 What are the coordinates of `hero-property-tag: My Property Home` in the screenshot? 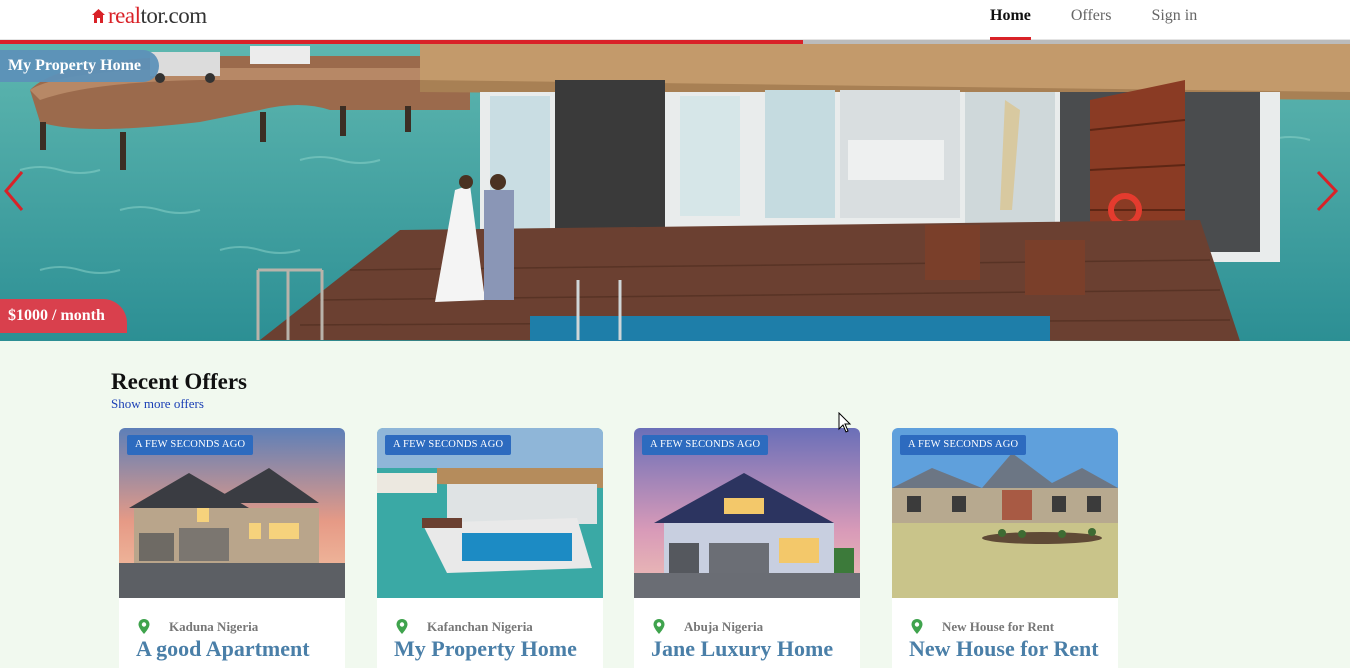 It's located at (79, 66).